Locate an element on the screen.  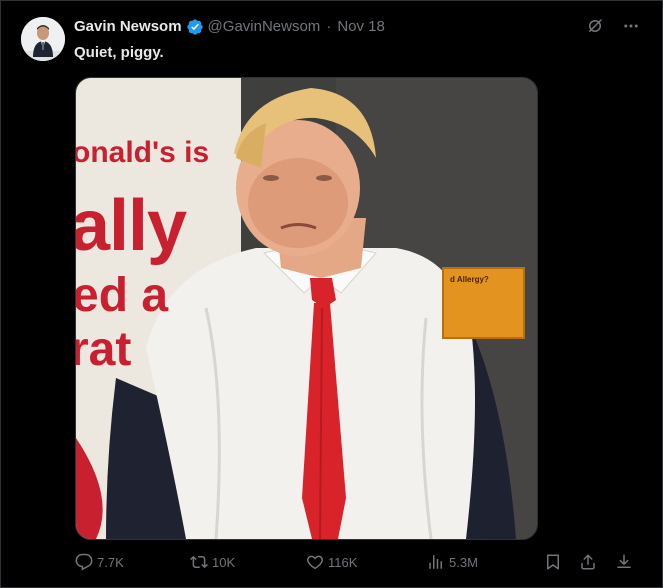
avatar is located at coordinates (43, 39).